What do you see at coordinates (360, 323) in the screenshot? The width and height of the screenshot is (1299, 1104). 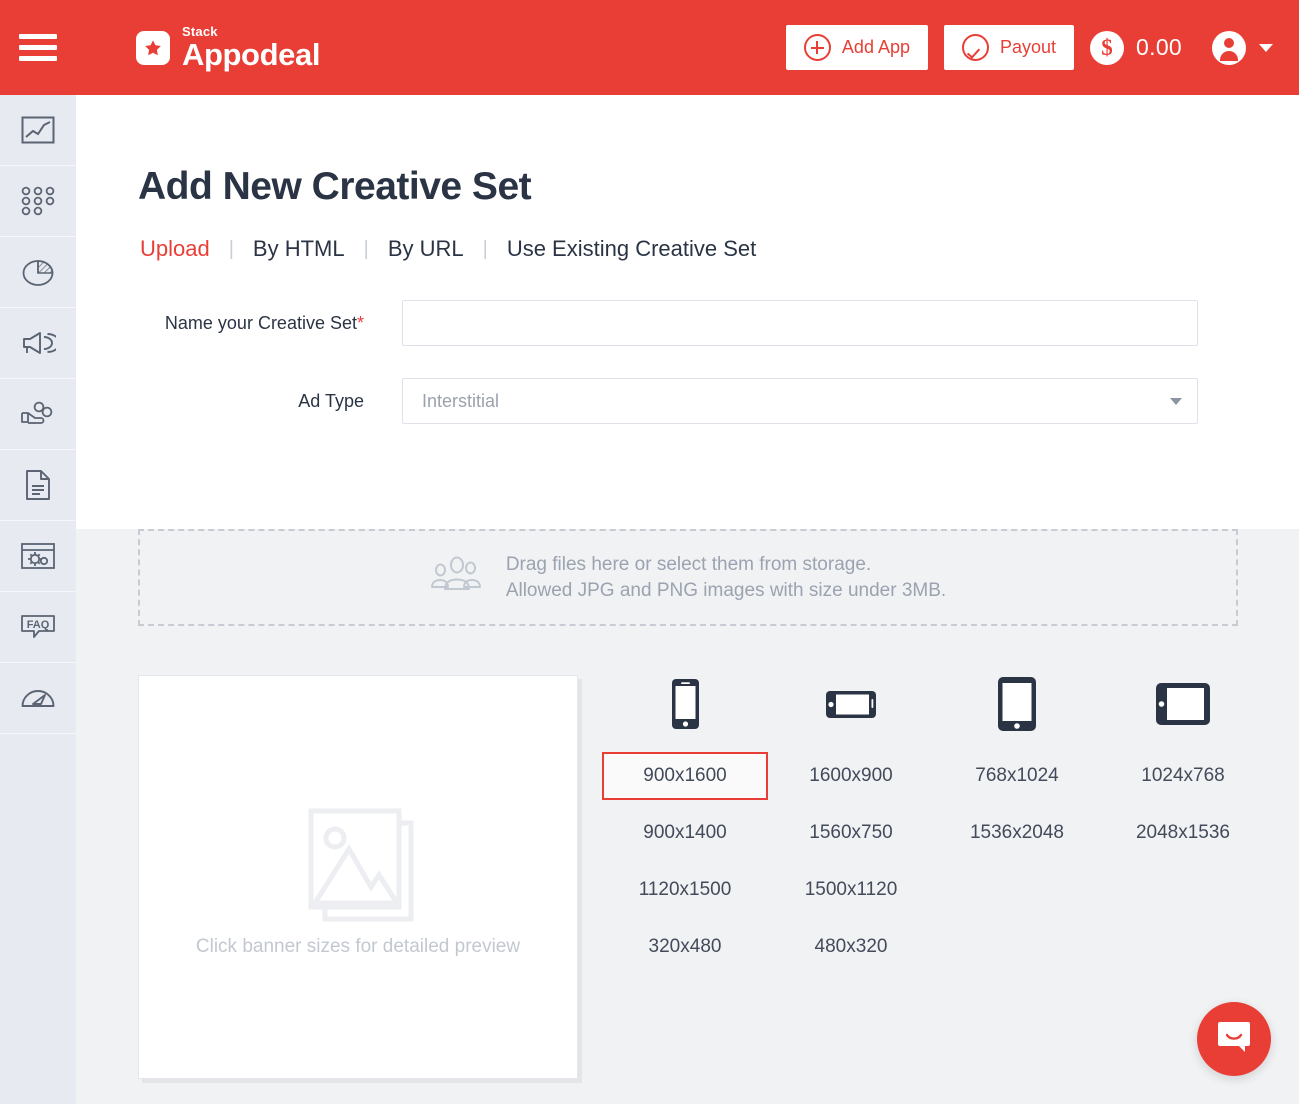 I see `required-asterisk: *` at bounding box center [360, 323].